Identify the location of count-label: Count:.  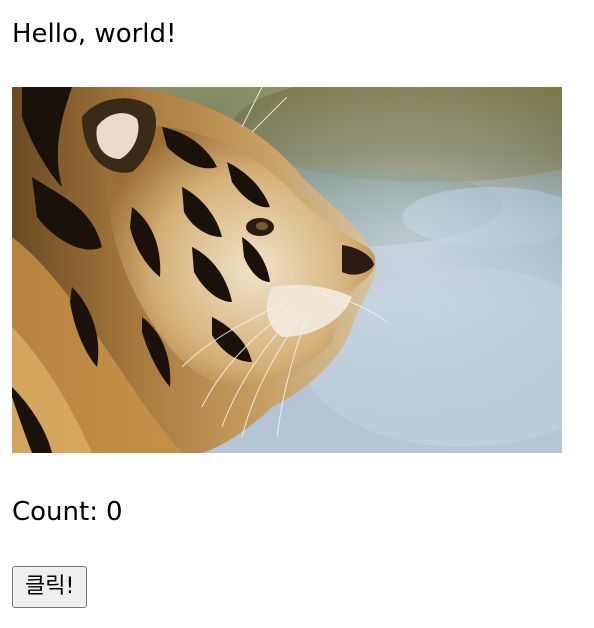
(55, 512).